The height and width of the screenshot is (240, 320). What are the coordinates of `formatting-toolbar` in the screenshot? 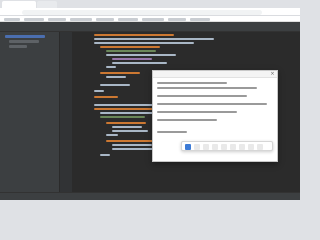 It's located at (227, 146).